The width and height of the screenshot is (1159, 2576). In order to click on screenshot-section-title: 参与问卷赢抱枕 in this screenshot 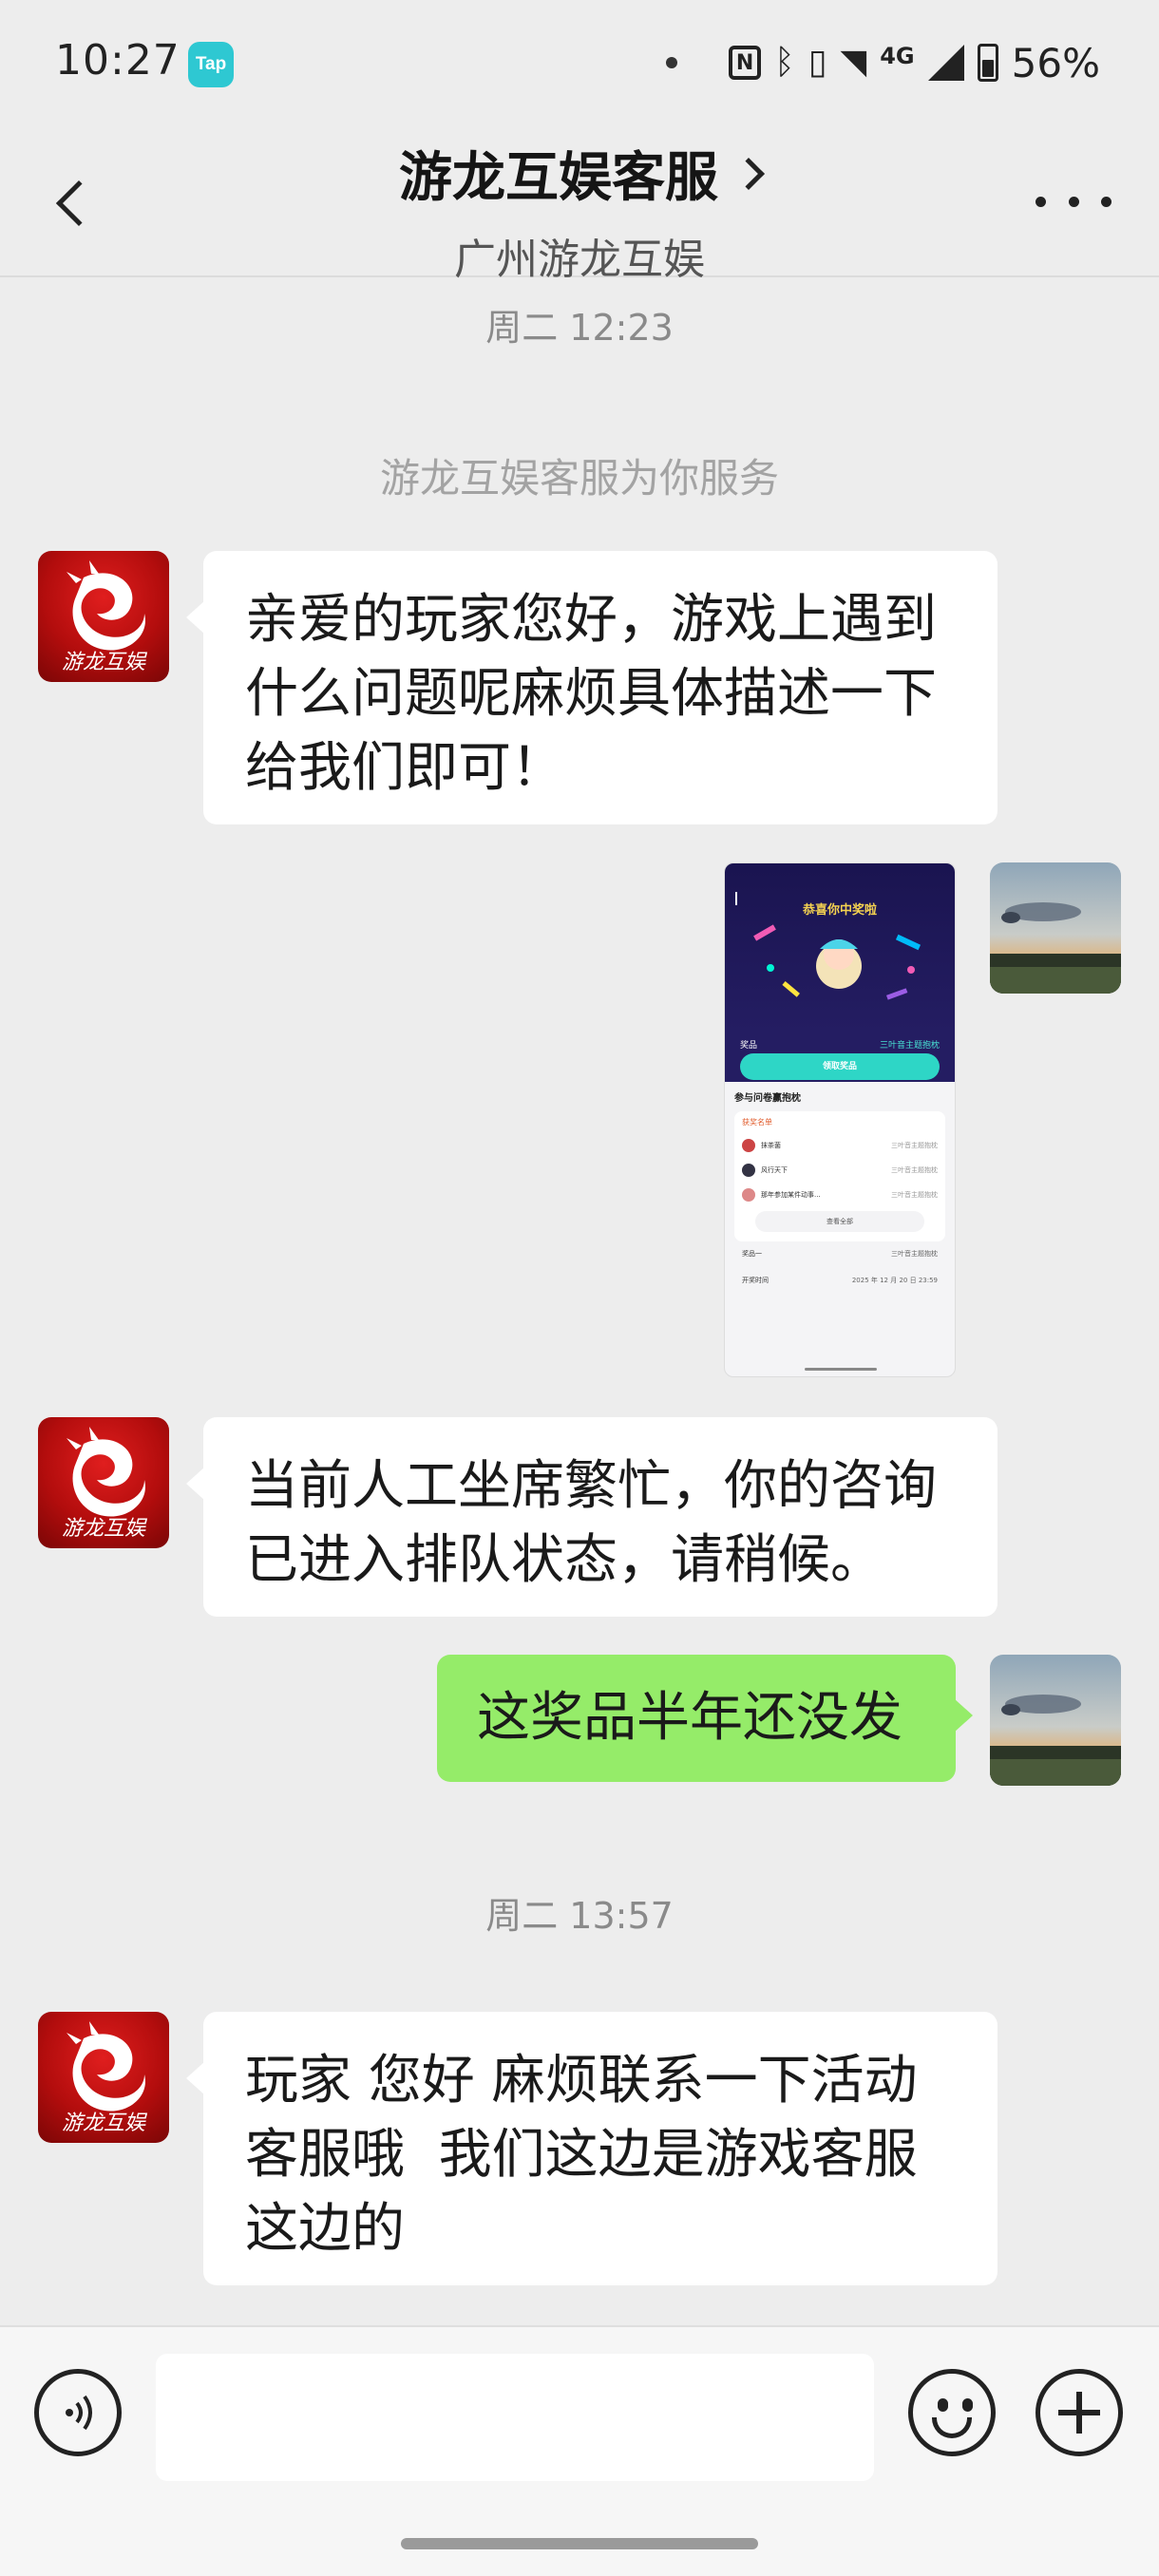, I will do `click(767, 1098)`.